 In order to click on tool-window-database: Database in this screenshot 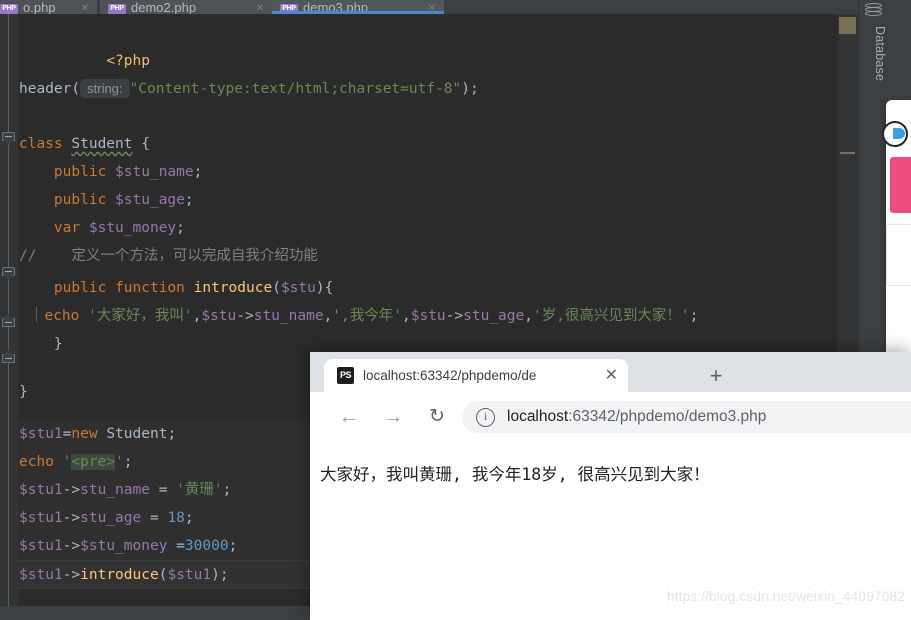, I will do `click(873, 51)`.